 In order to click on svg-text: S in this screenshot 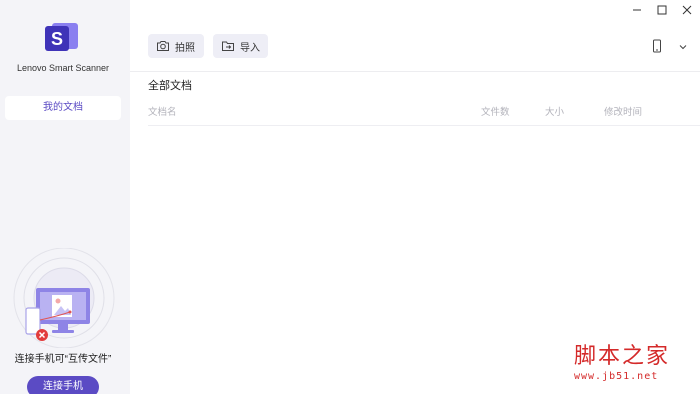, I will do `click(57, 39)`.